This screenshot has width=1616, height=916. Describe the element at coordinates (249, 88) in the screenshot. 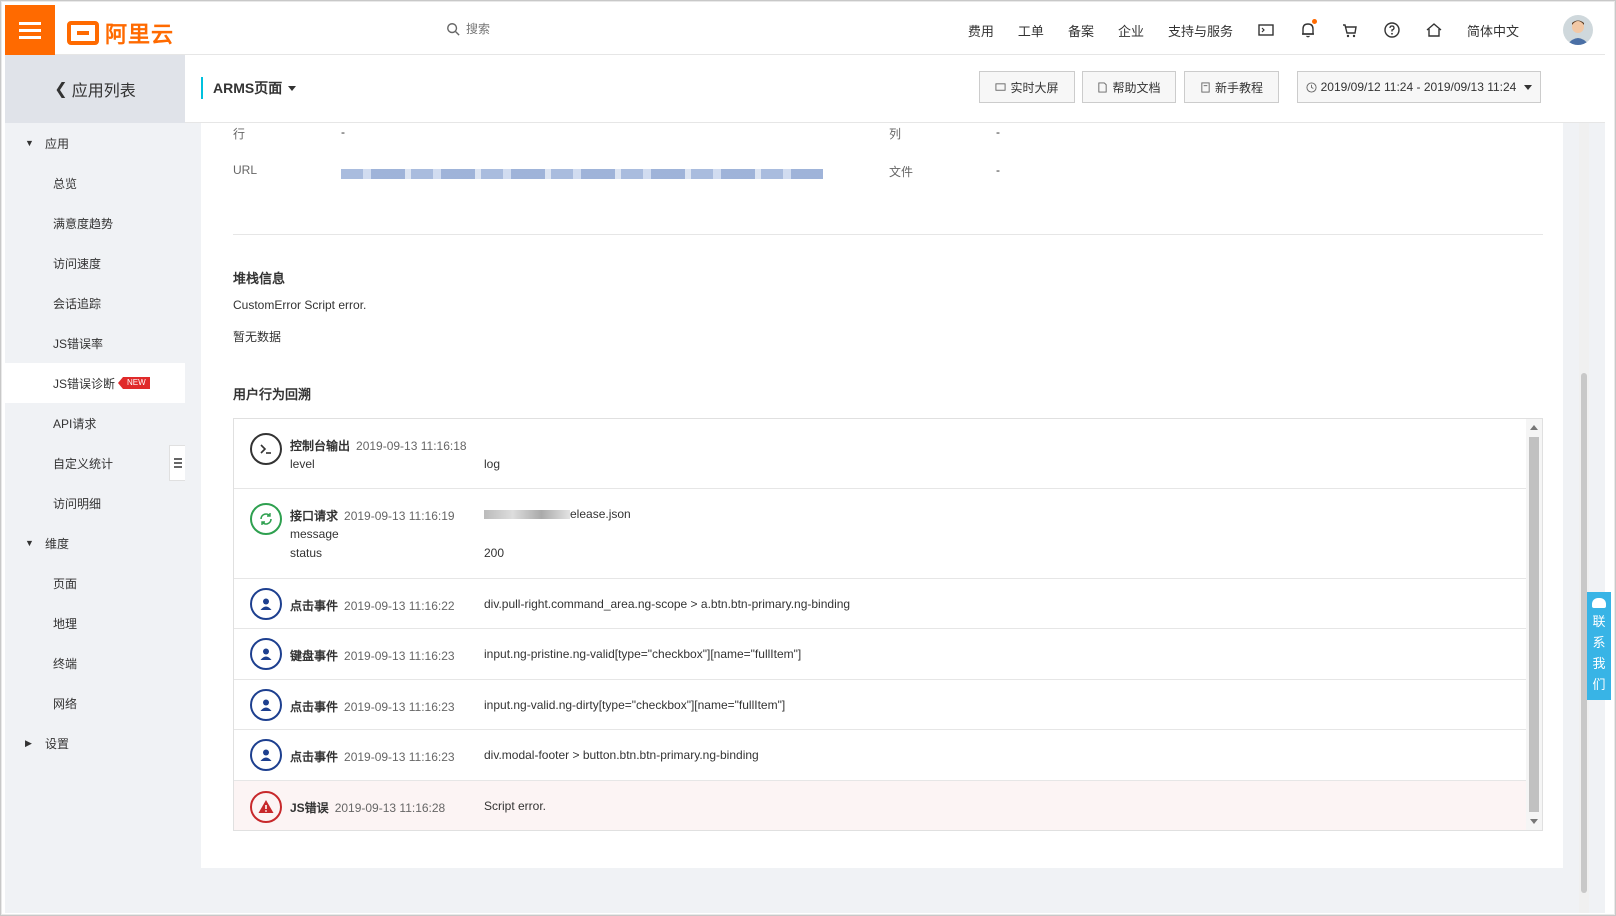

I see `app-selector: ARMS页面` at that location.